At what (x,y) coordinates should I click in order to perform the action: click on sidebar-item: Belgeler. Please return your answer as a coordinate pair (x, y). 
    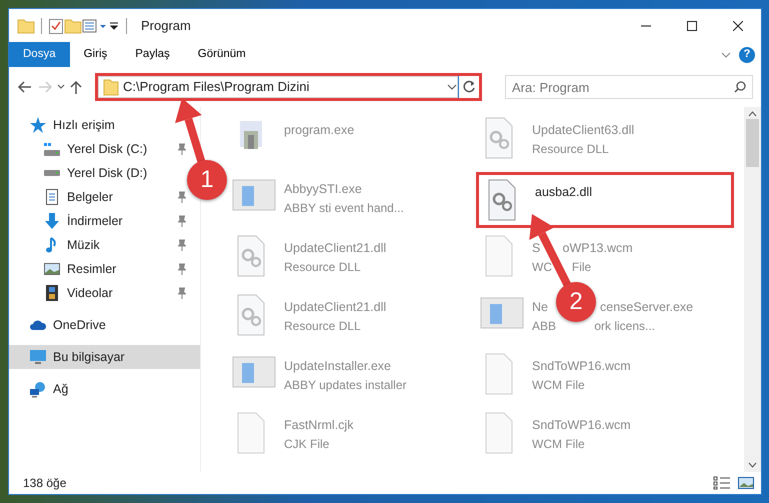
    Looking at the image, I should click on (91, 197).